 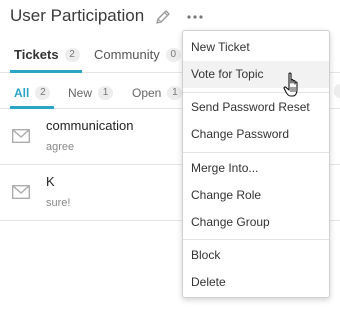 What do you see at coordinates (256, 222) in the screenshot?
I see `menu-item-change-group: Change Group` at bounding box center [256, 222].